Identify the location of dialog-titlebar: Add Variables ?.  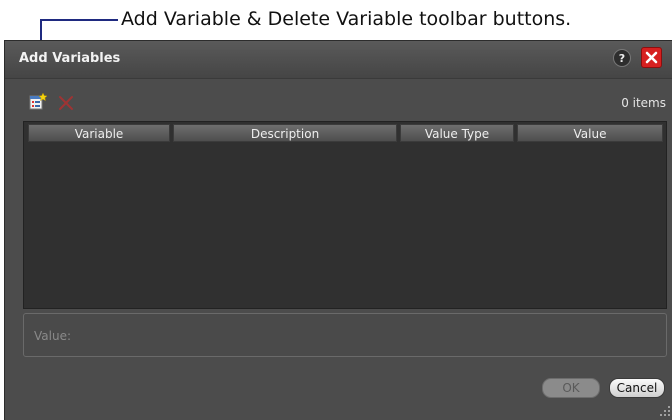
(338, 60).